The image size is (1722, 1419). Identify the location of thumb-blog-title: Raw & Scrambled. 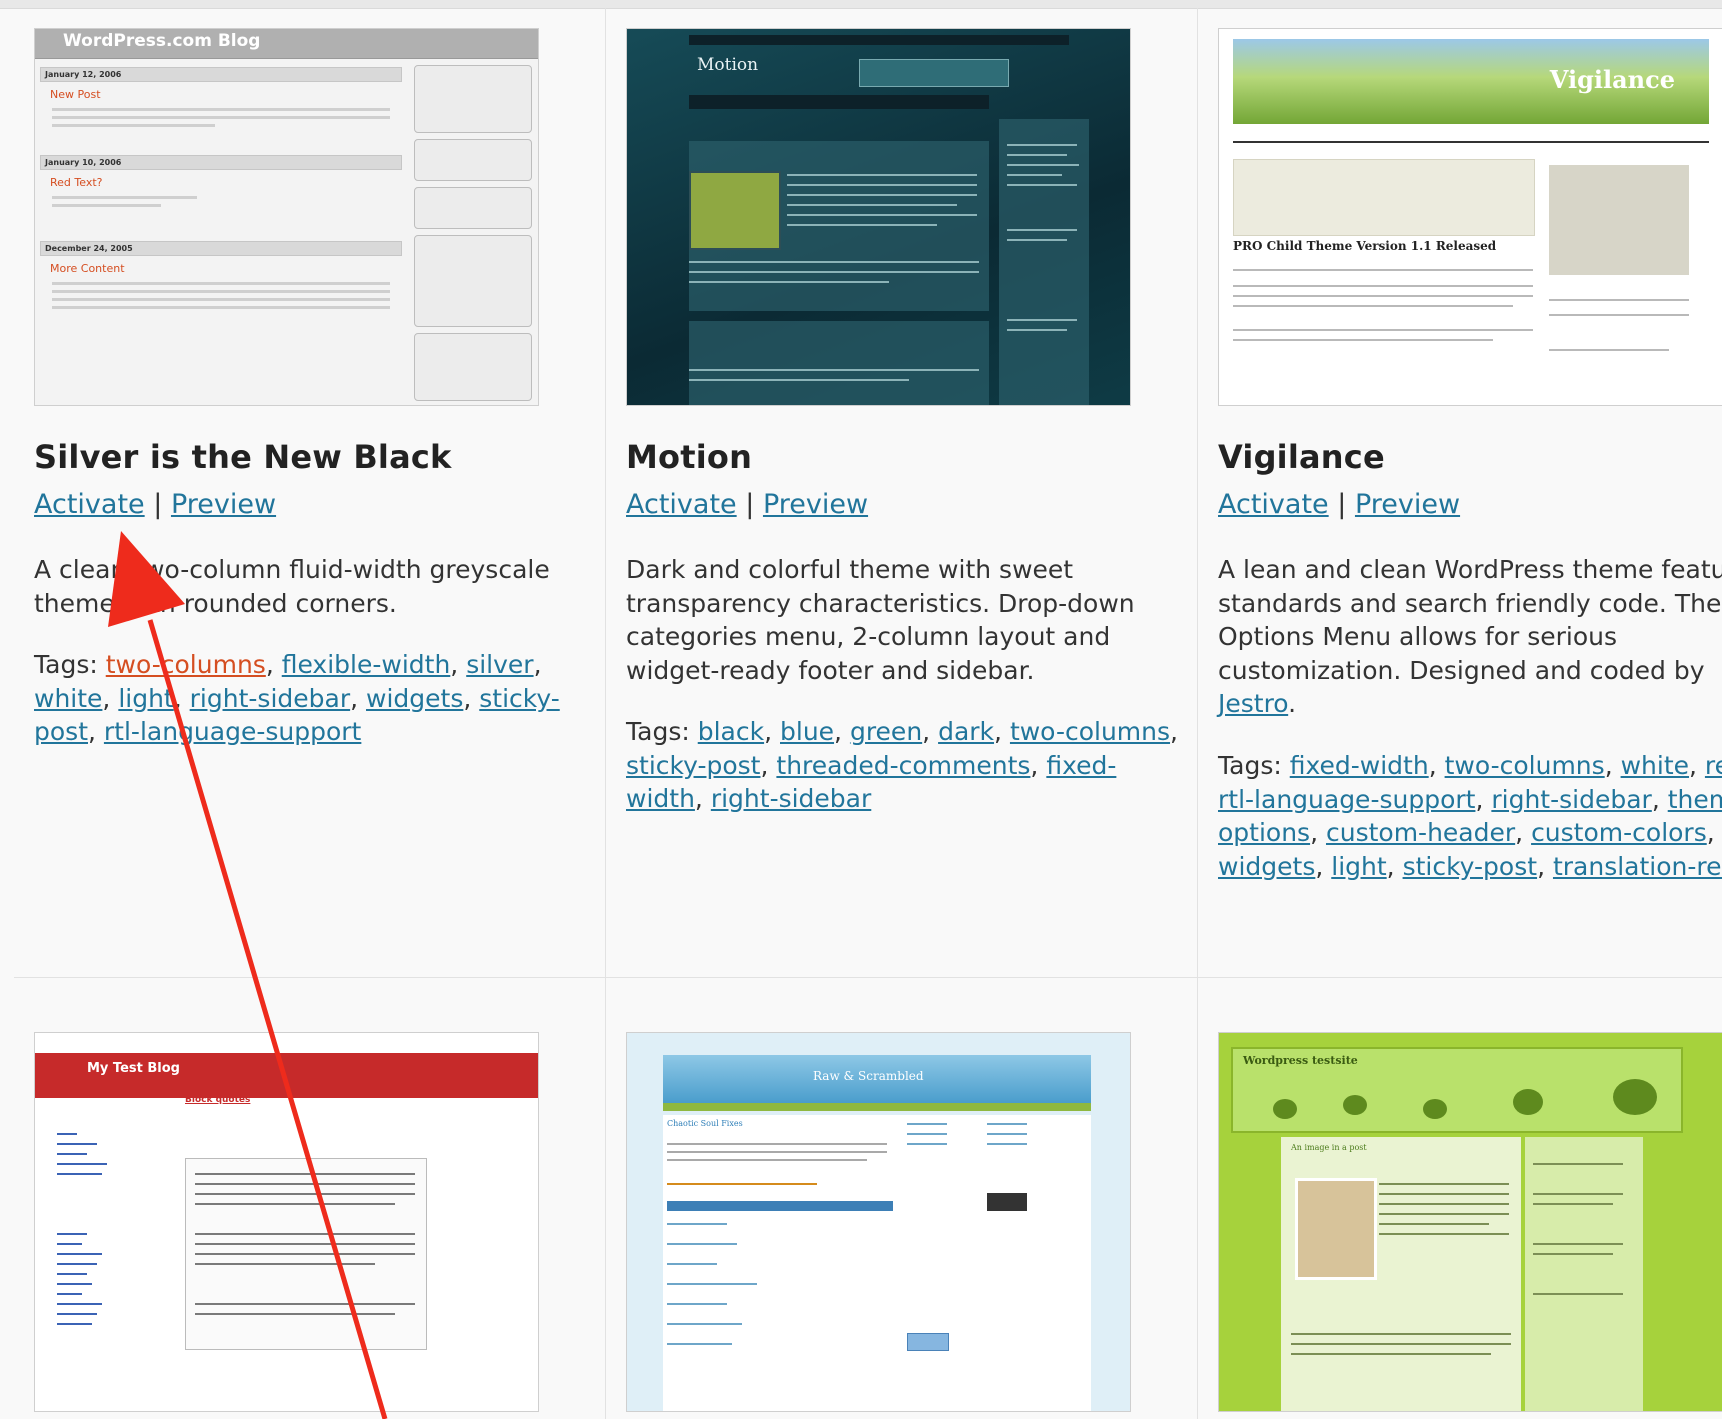
(868, 1076).